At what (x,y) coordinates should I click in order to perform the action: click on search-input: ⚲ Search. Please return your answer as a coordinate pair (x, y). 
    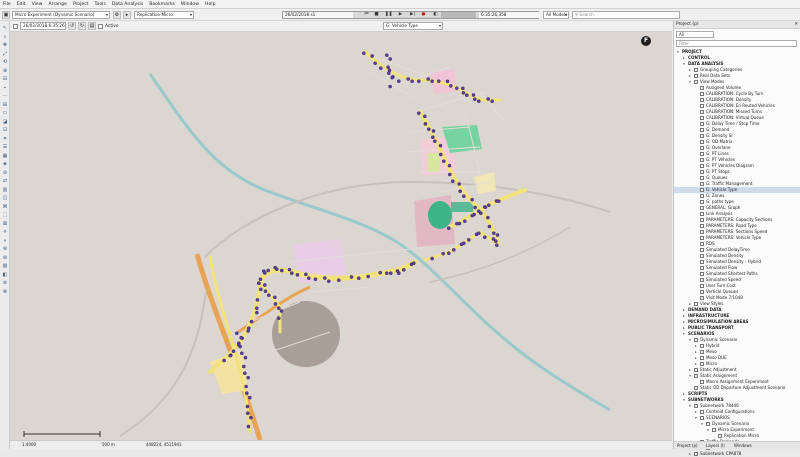
    Looking at the image, I should click on (626, 15).